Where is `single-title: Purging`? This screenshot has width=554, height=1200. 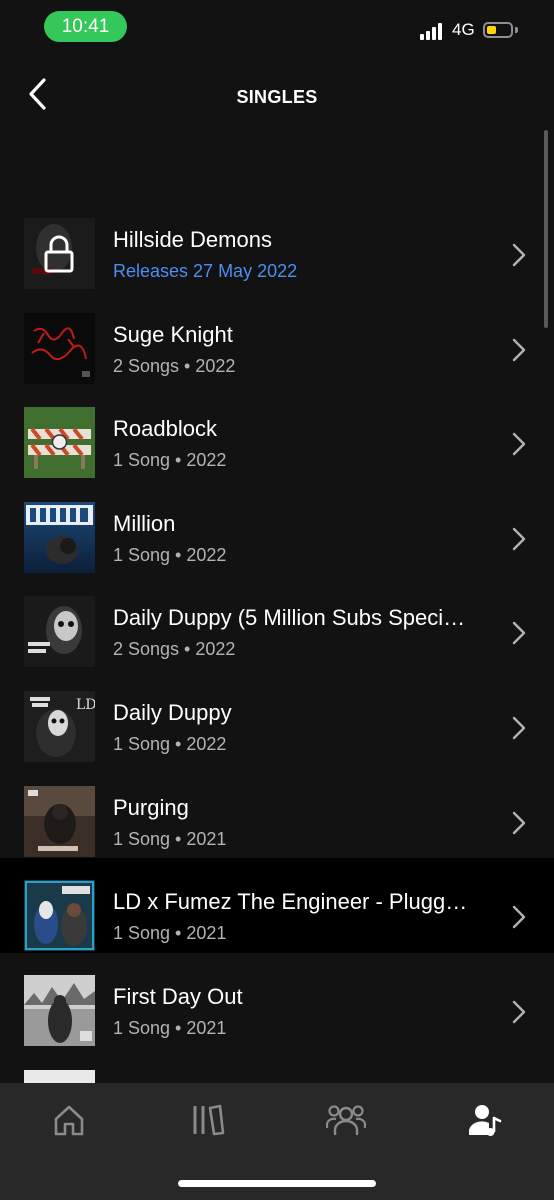
single-title: Purging is located at coordinates (151, 807).